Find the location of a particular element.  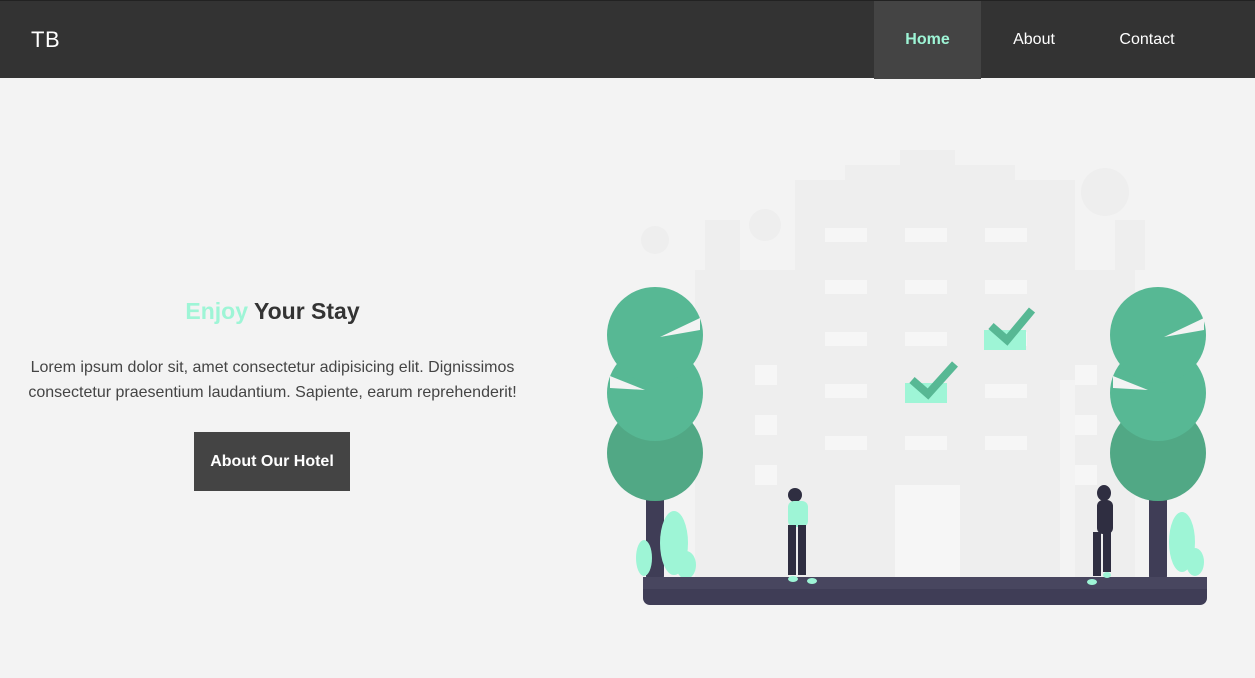

hero-title-accent: Enjoy is located at coordinates (216, 311).